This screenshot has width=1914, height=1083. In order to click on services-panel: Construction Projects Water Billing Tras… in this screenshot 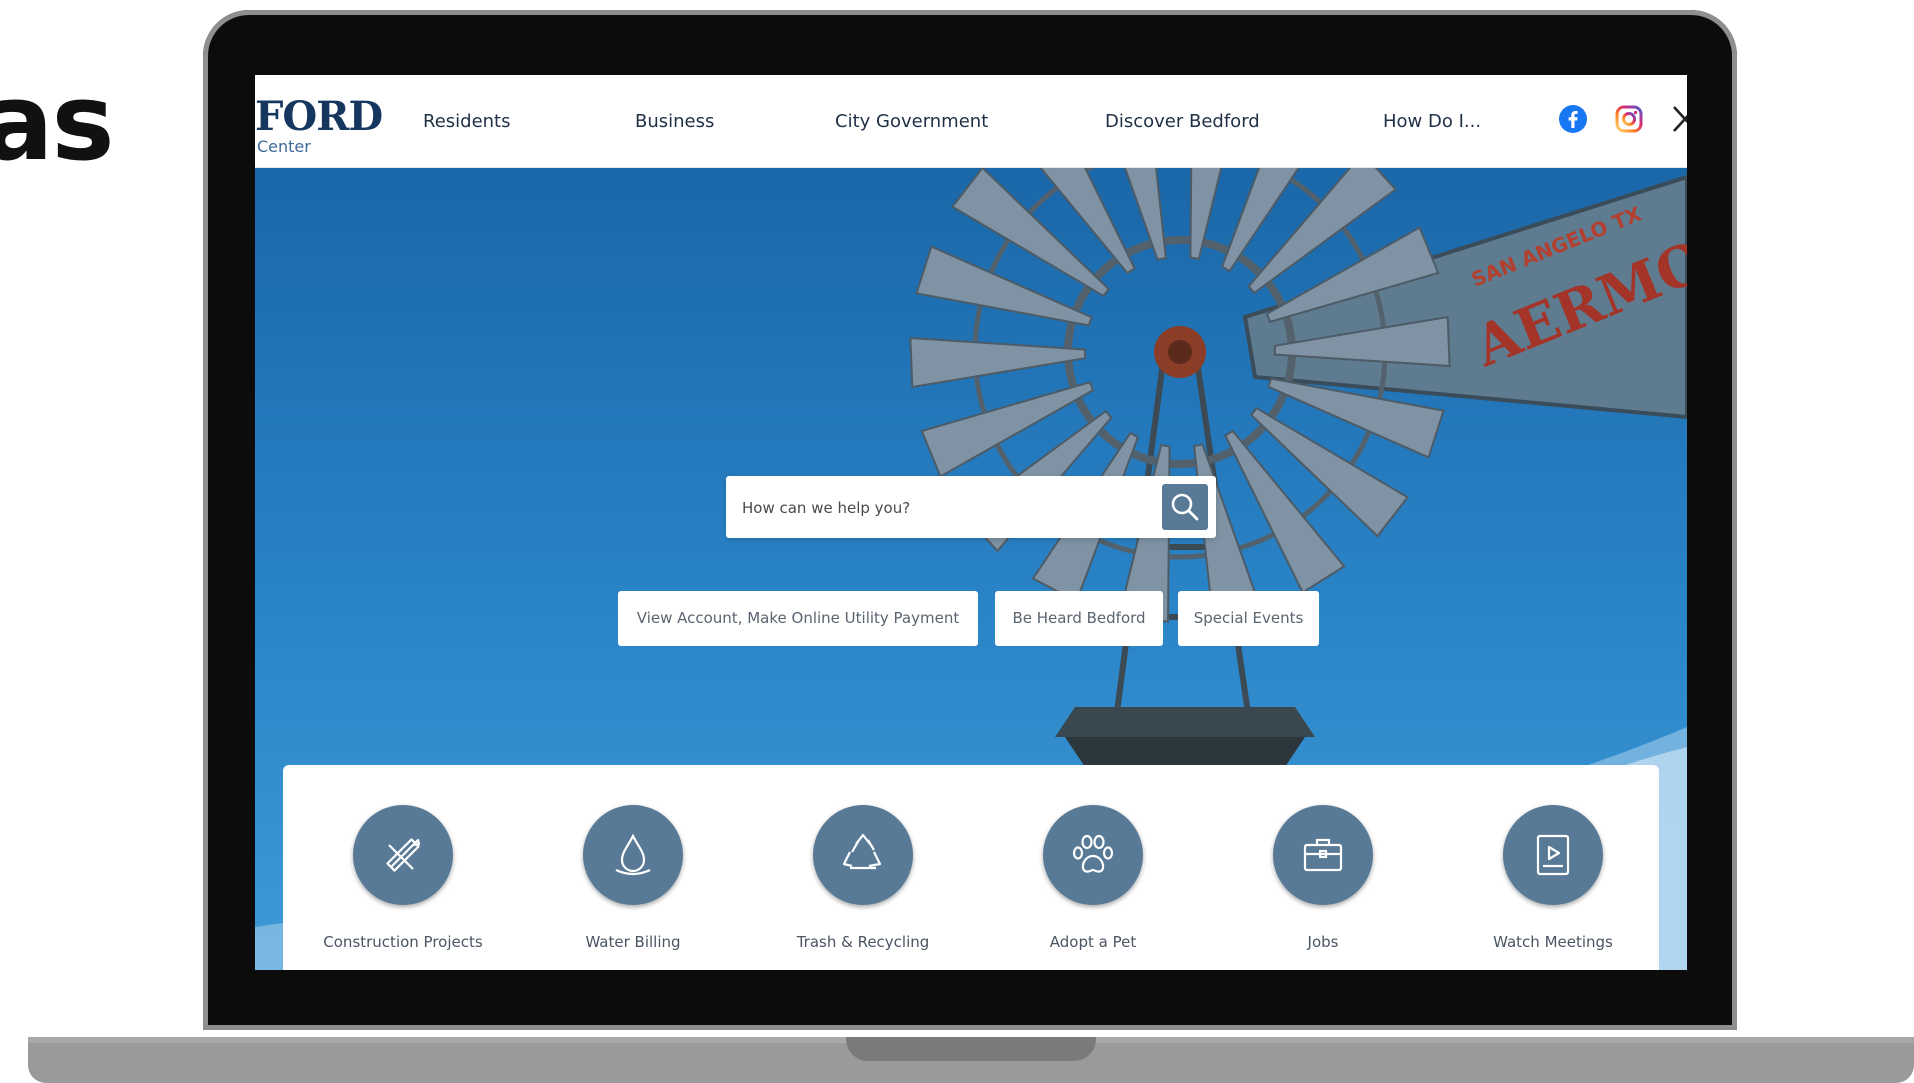, I will do `click(971, 867)`.